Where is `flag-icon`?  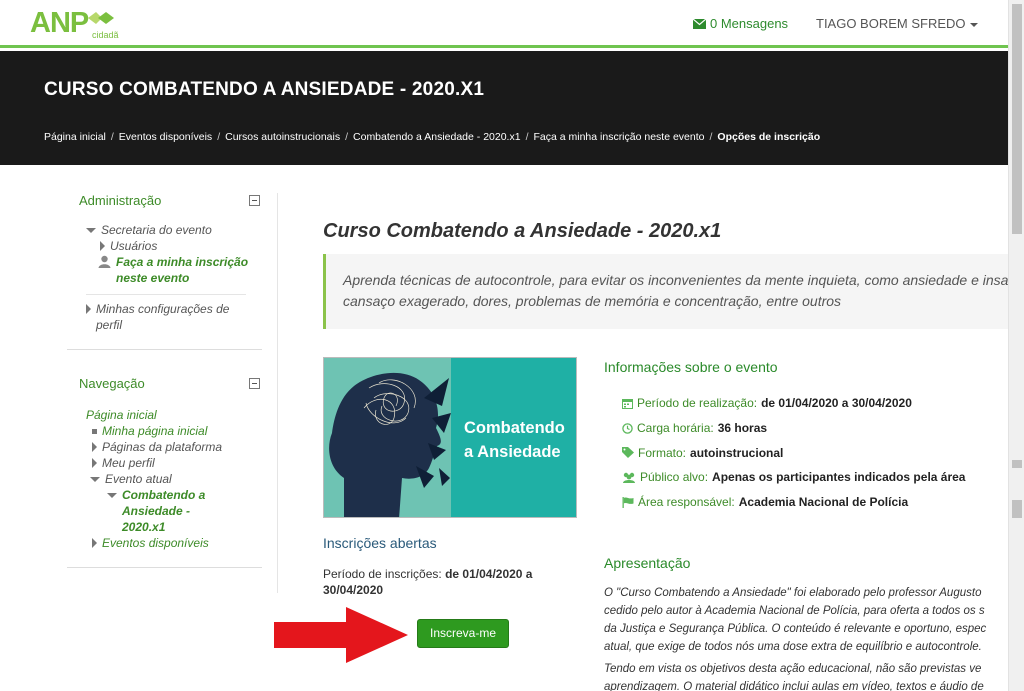
flag-icon is located at coordinates (628, 503).